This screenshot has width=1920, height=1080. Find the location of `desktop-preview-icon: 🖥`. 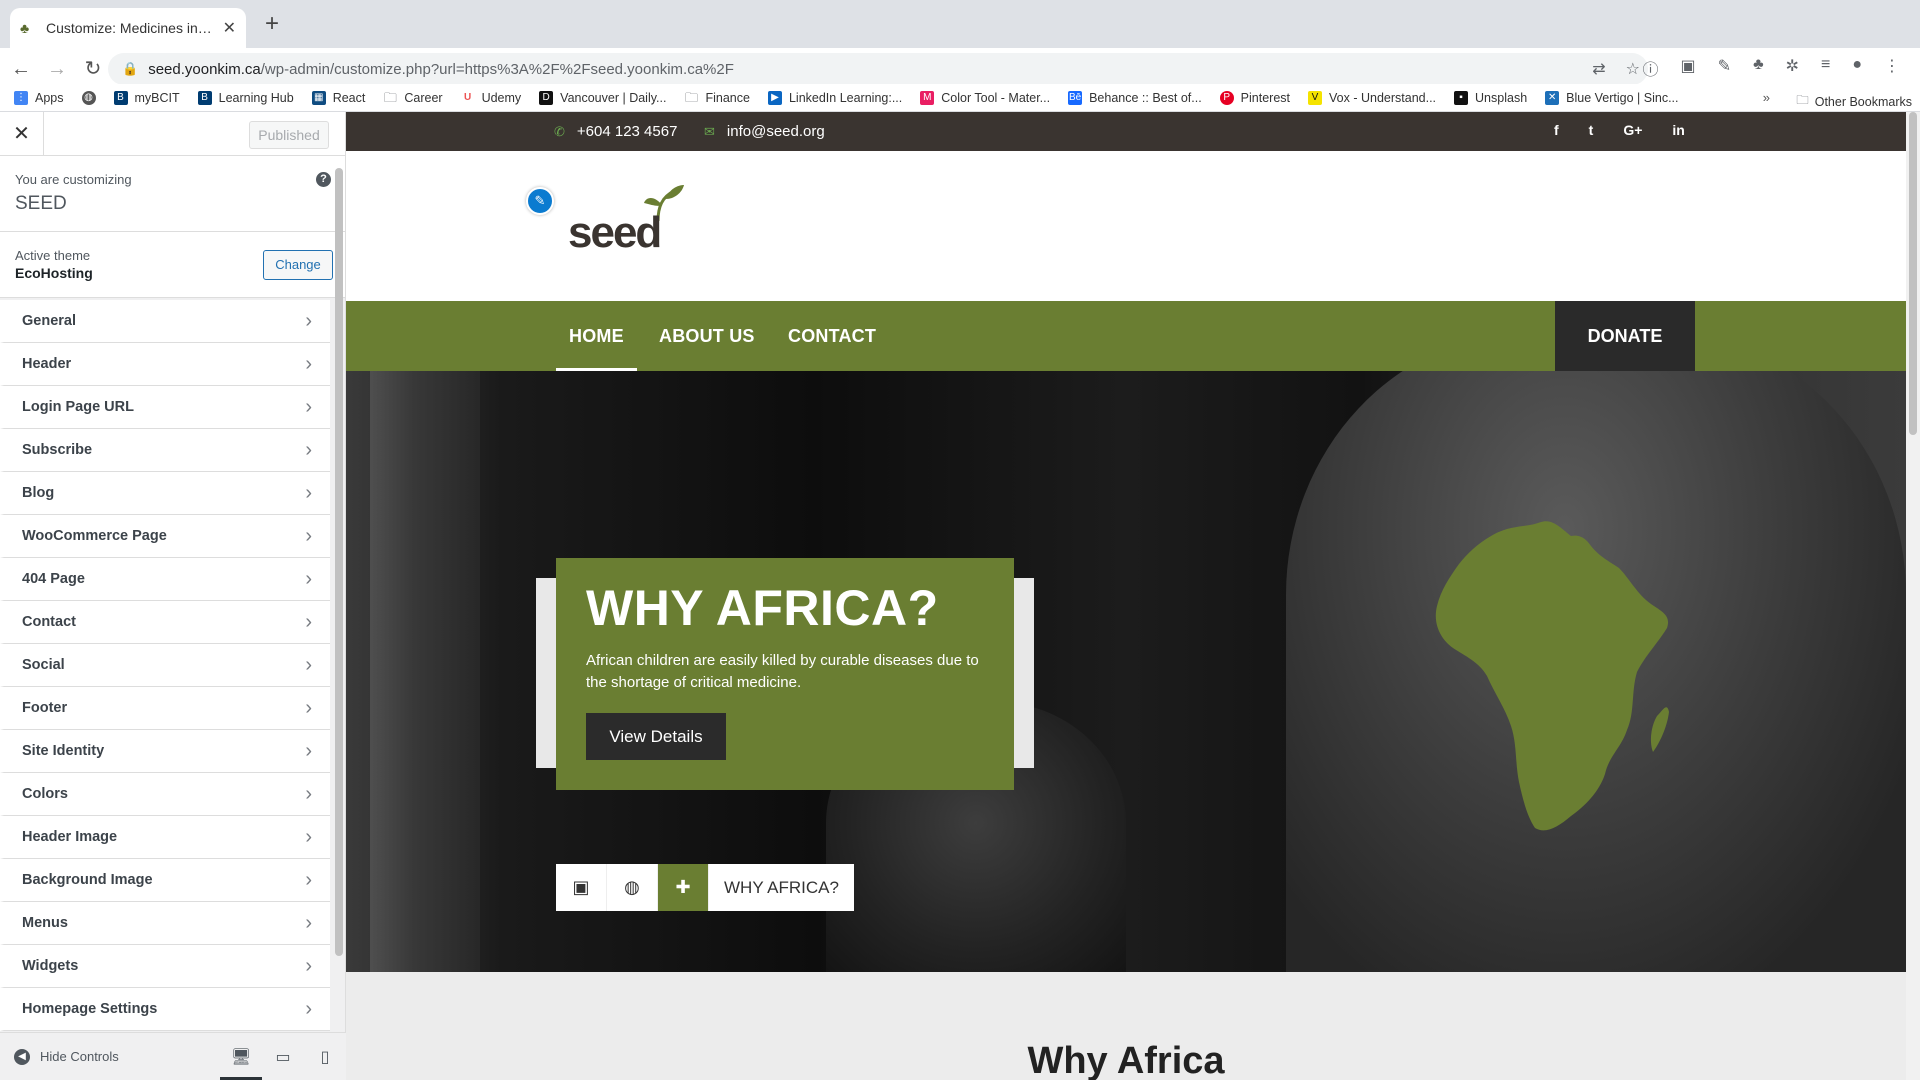

desktop-preview-icon: 🖥 is located at coordinates (241, 1056).